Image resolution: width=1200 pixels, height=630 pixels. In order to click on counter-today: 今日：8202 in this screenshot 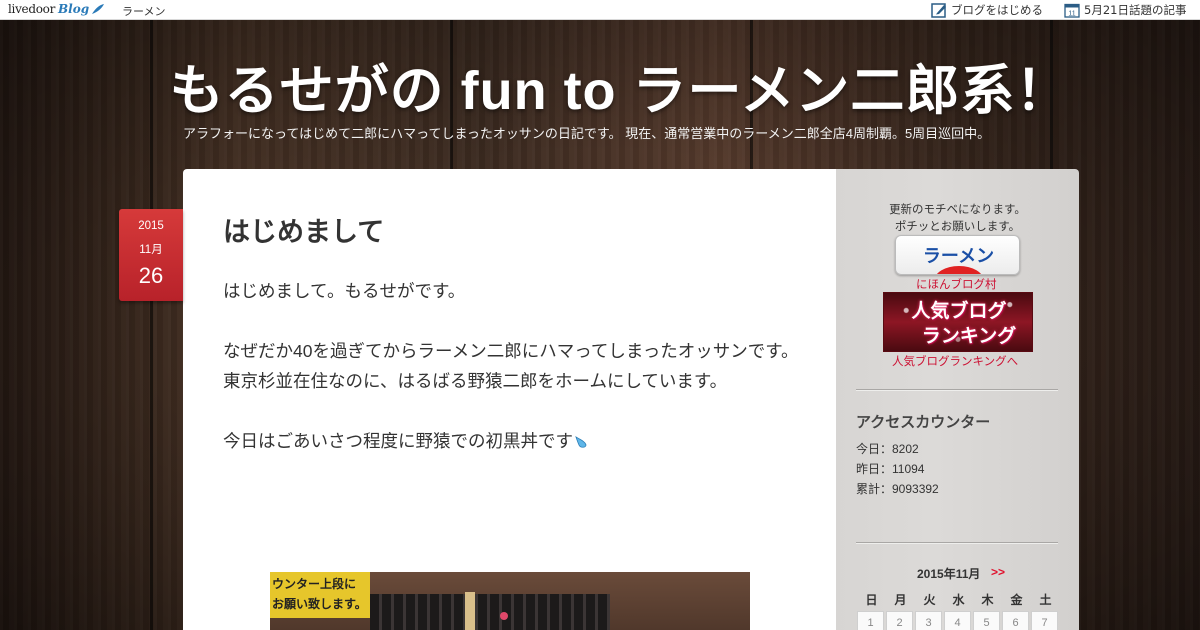, I will do `click(887, 449)`.